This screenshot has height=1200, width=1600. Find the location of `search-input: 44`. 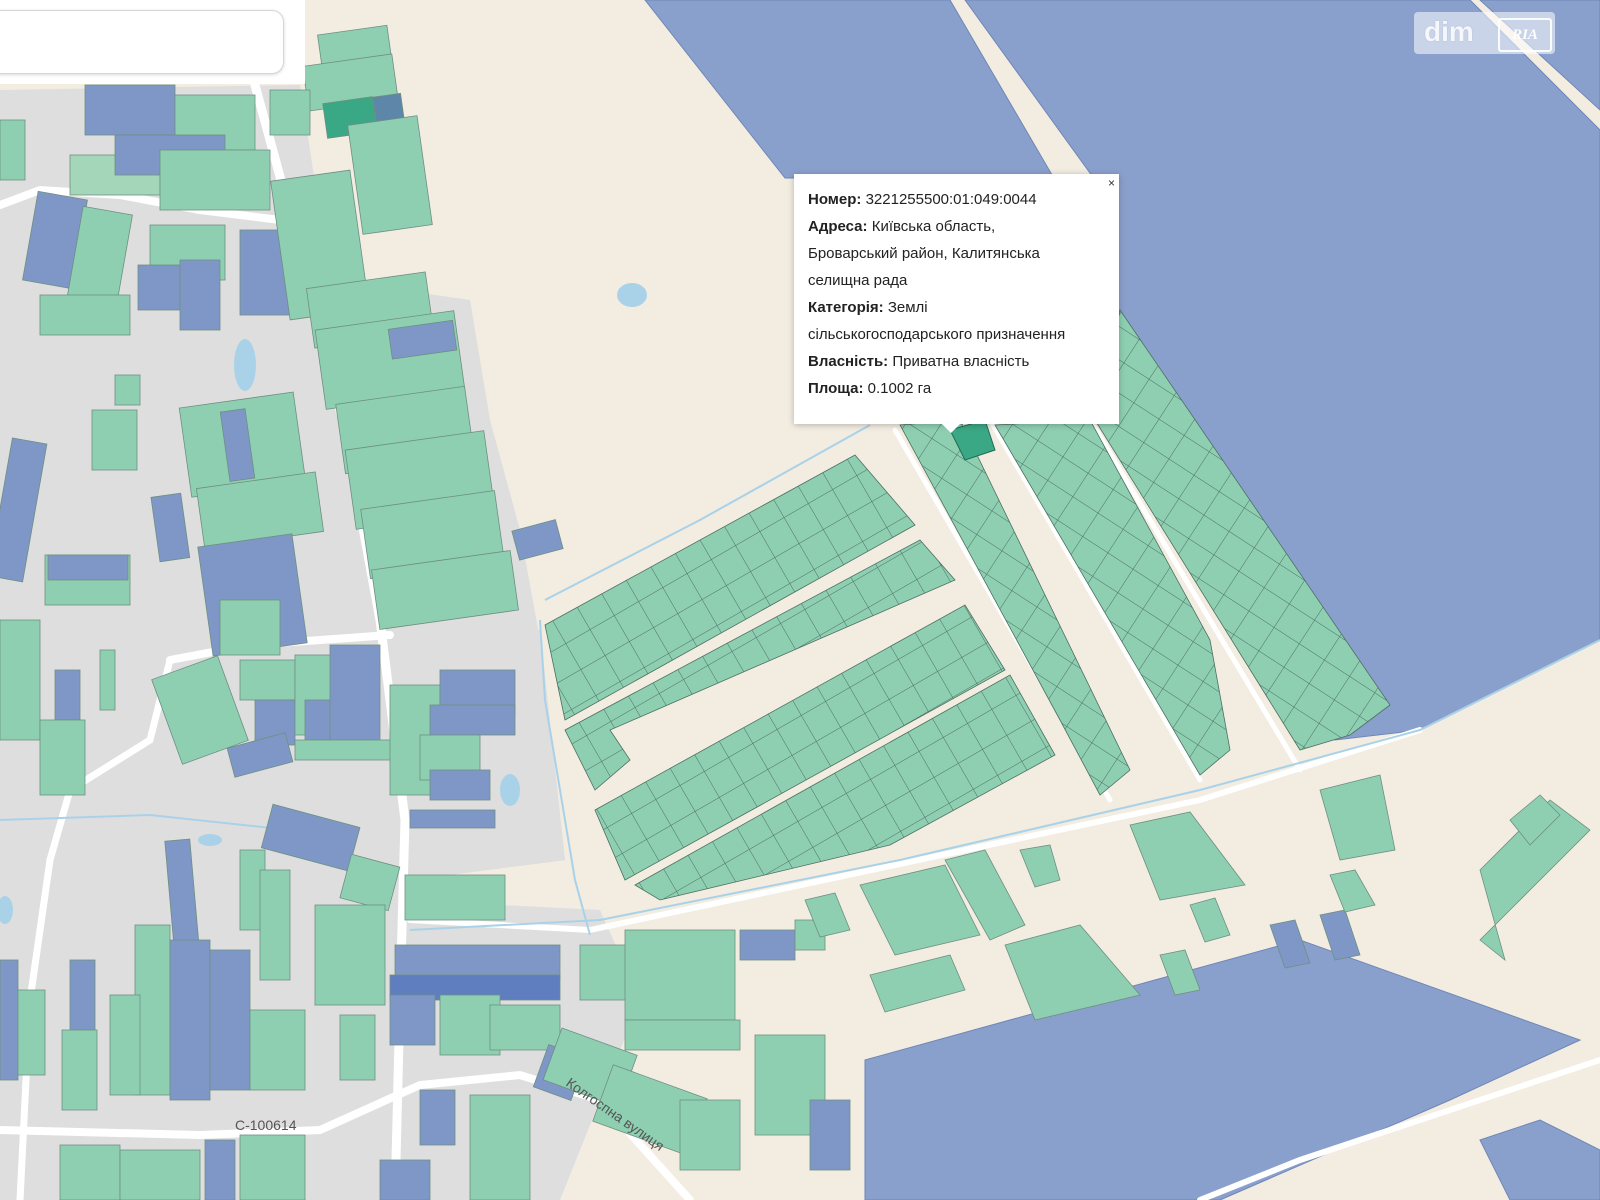

search-input: 44 is located at coordinates (142, 42).